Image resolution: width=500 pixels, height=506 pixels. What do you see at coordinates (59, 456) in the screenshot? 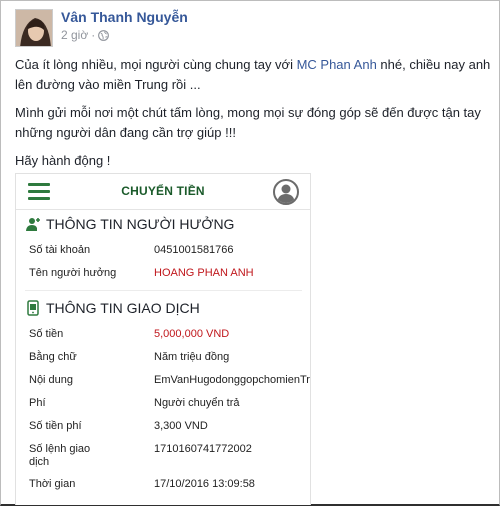
I see `transaction-id-label: Số lệnh giao dịch` at bounding box center [59, 456].